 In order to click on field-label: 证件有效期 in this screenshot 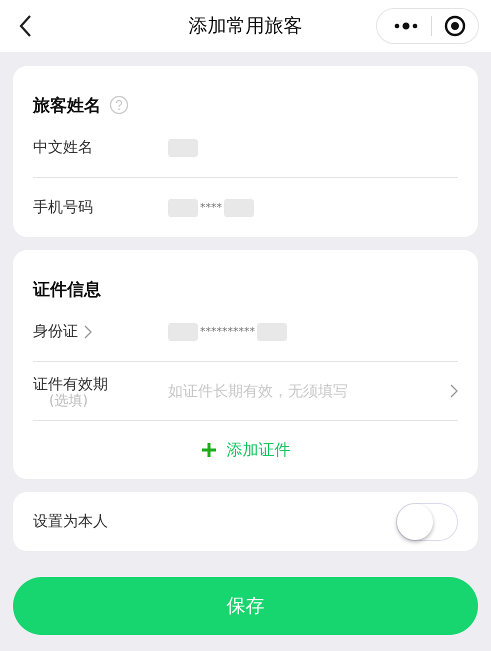, I will do `click(71, 384)`.